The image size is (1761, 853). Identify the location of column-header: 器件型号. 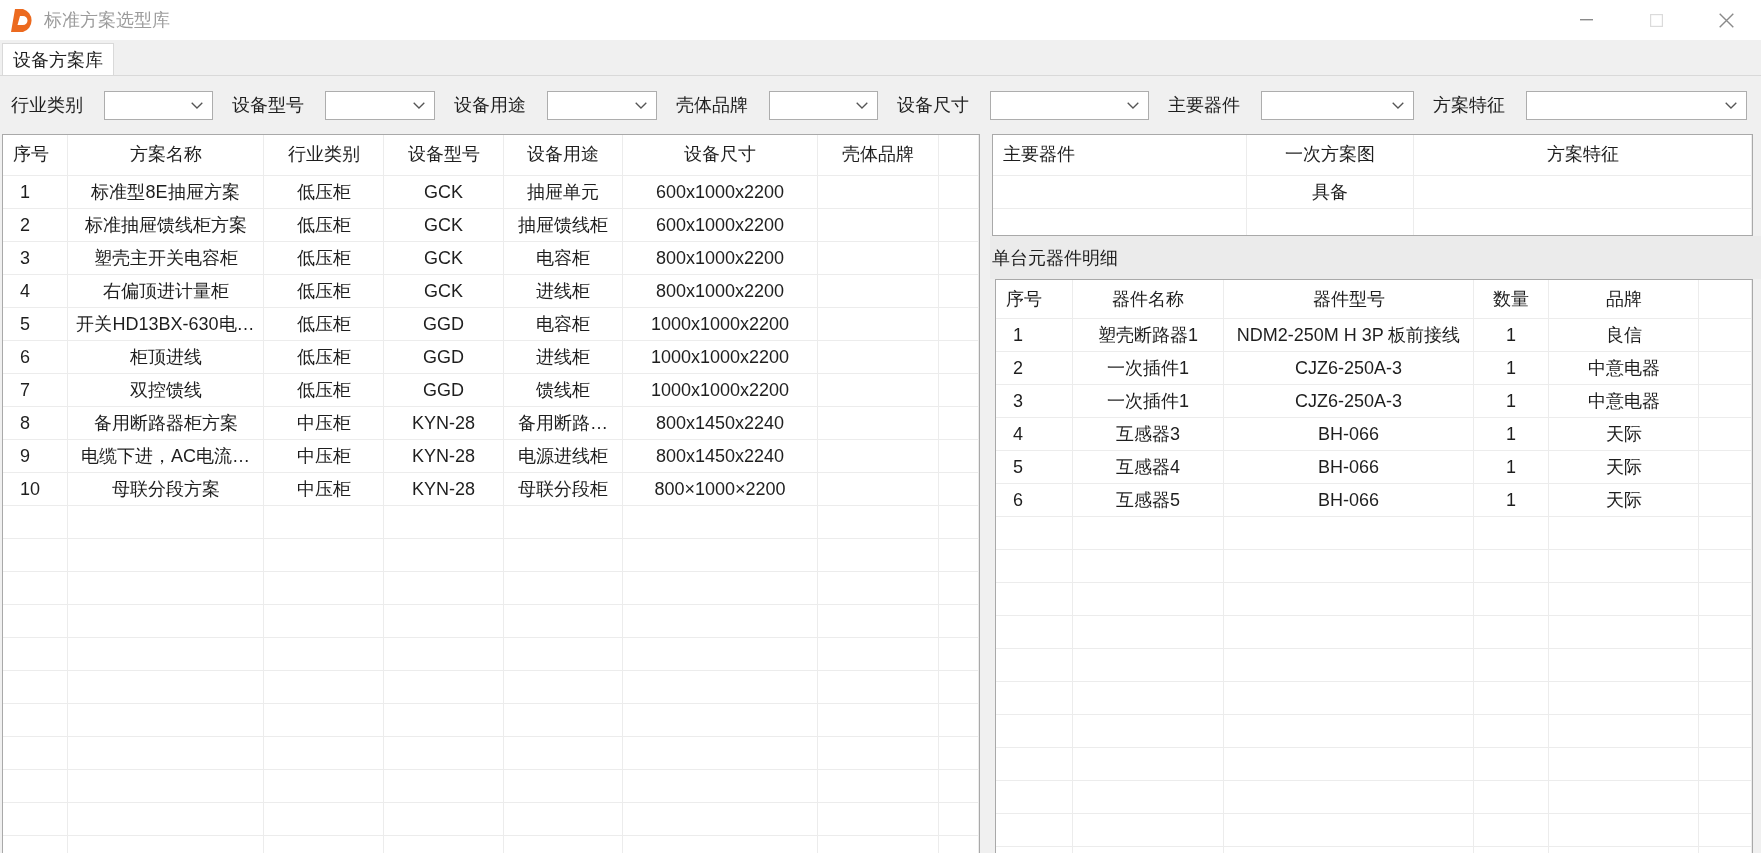
(1349, 299).